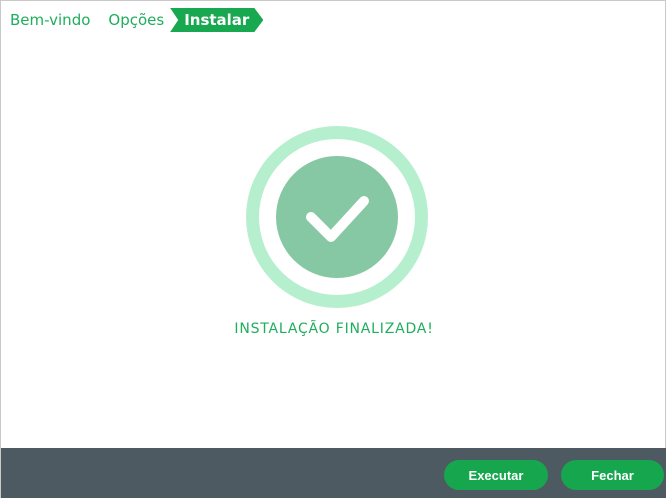  Describe the element at coordinates (612, 475) in the screenshot. I see `close-button: Fechar` at that location.